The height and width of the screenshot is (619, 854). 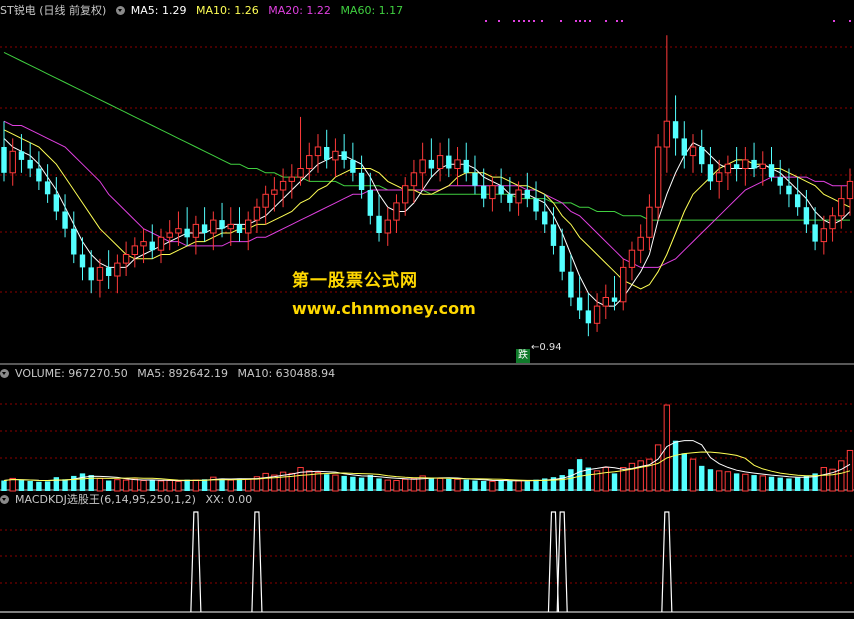 What do you see at coordinates (105, 499) in the screenshot?
I see `indicator-label: MACDKDJ选股王(6,14,95,250,1,2)` at bounding box center [105, 499].